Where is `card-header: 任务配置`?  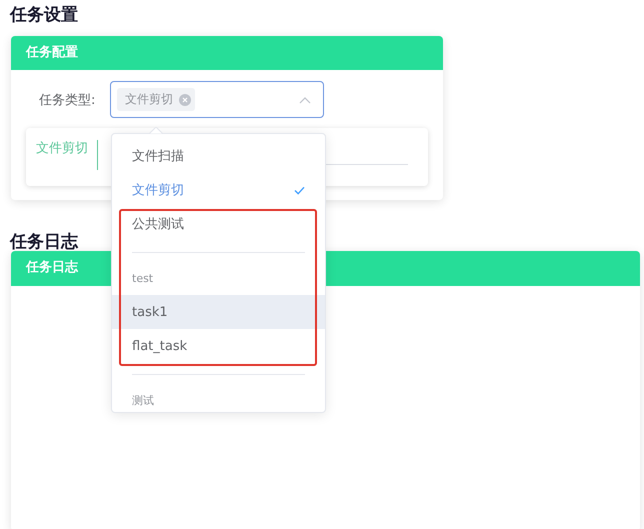
card-header: 任务配置 is located at coordinates (227, 53).